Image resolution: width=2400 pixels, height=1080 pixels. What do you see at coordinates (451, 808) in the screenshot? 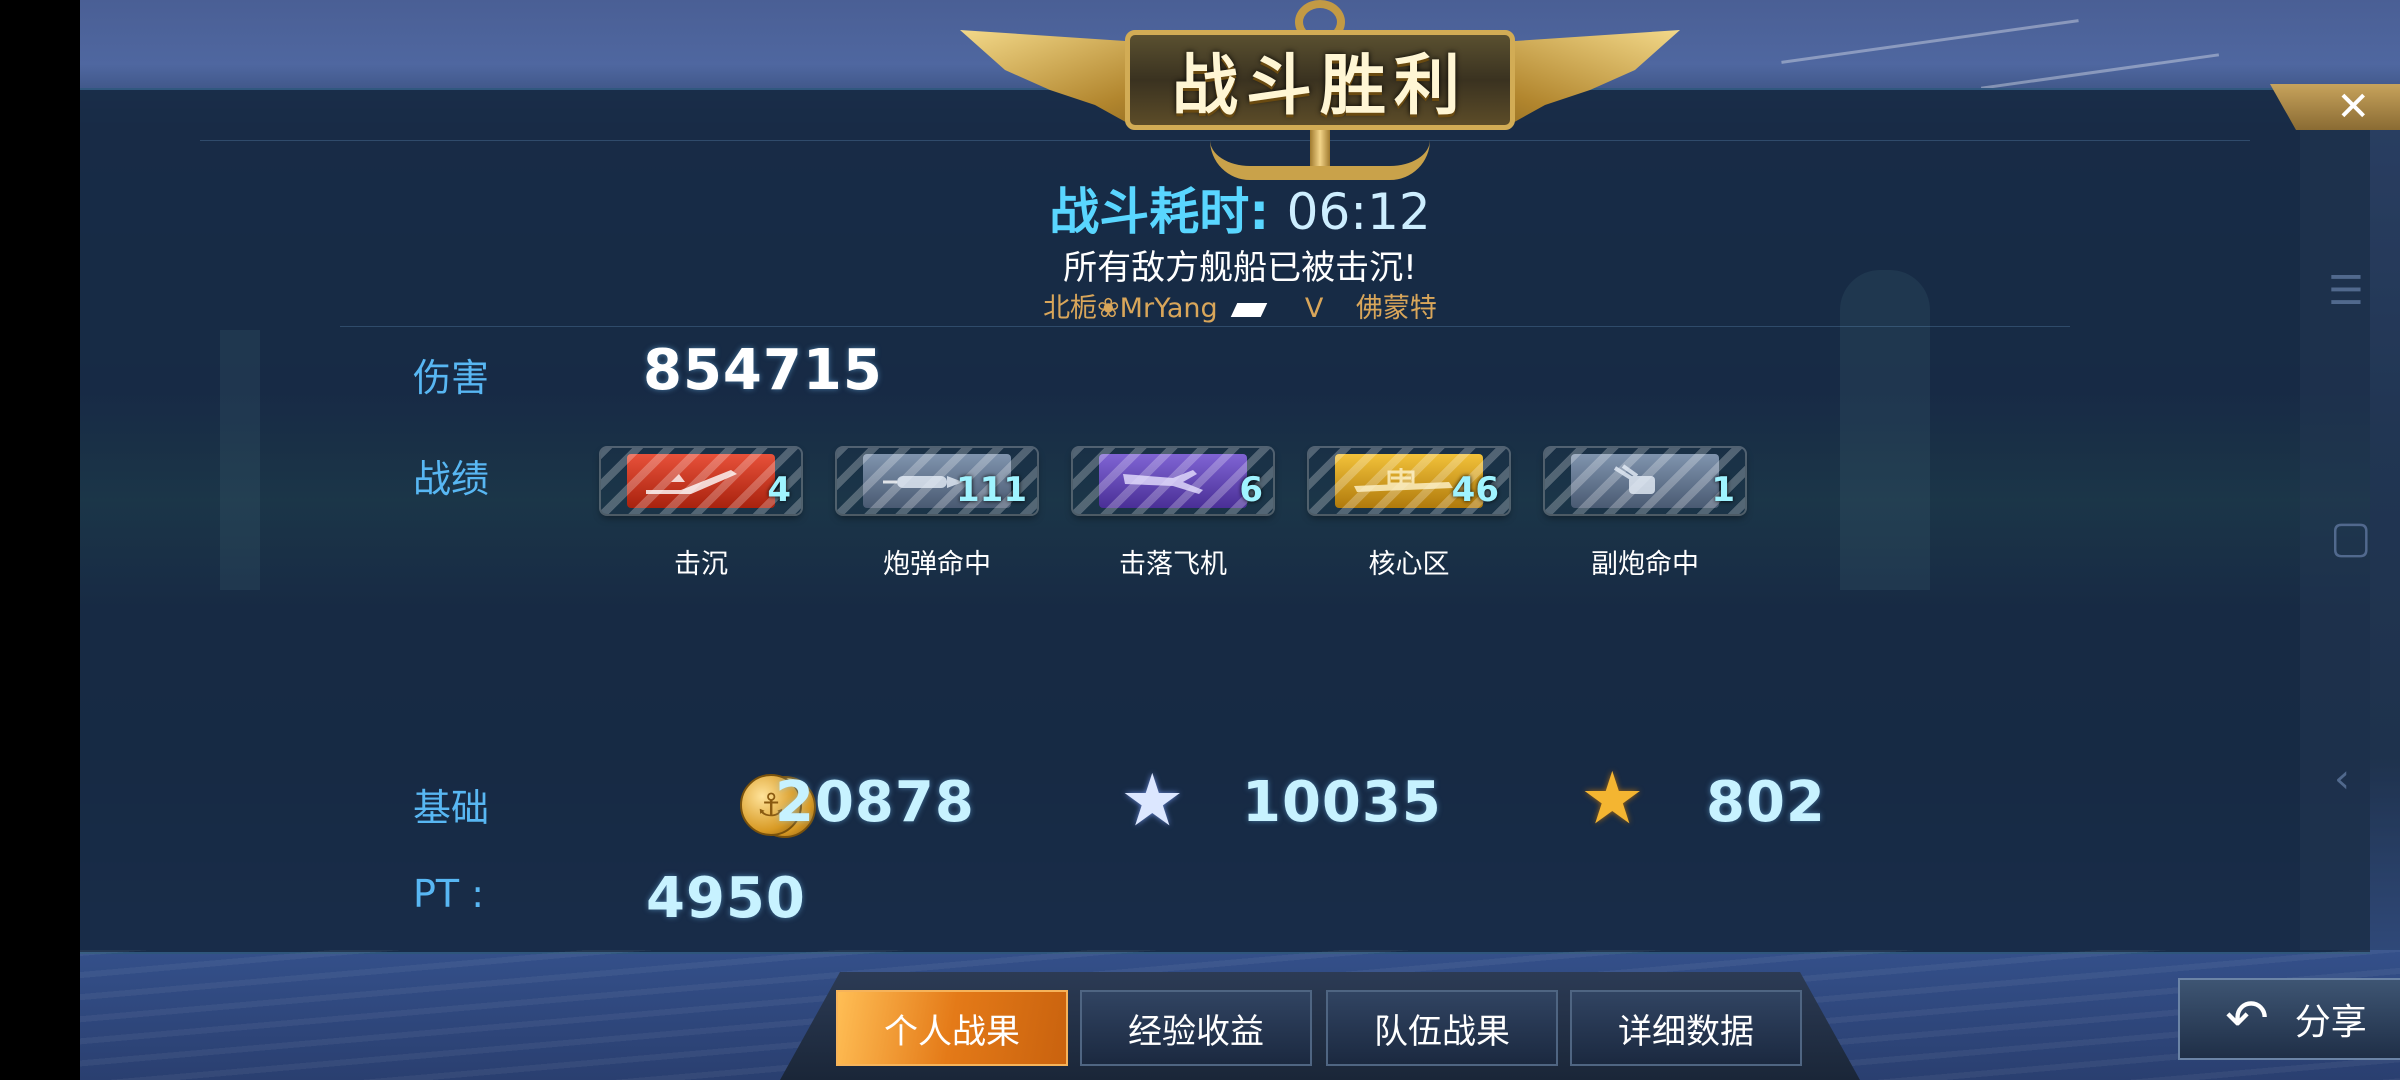
I see `base-label: 基础` at bounding box center [451, 808].